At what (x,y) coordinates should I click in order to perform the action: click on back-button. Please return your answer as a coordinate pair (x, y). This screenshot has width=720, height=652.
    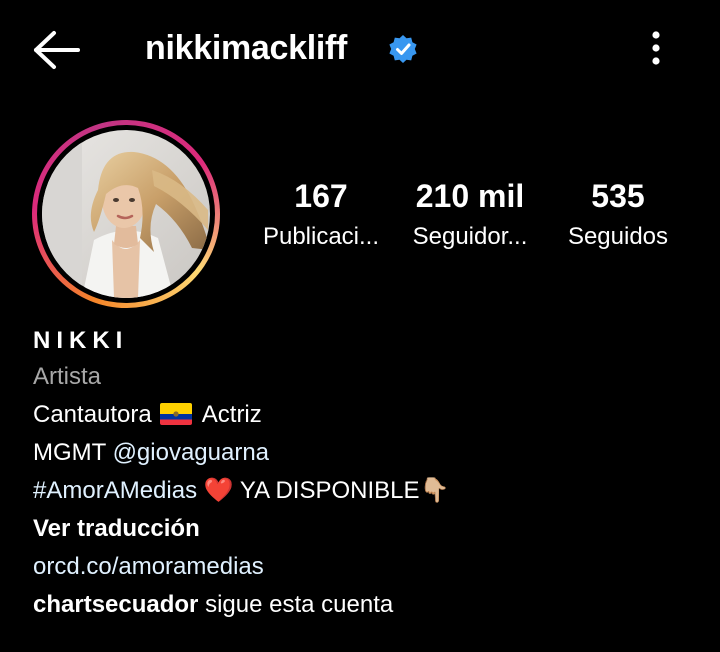
    Looking at the image, I should click on (56, 50).